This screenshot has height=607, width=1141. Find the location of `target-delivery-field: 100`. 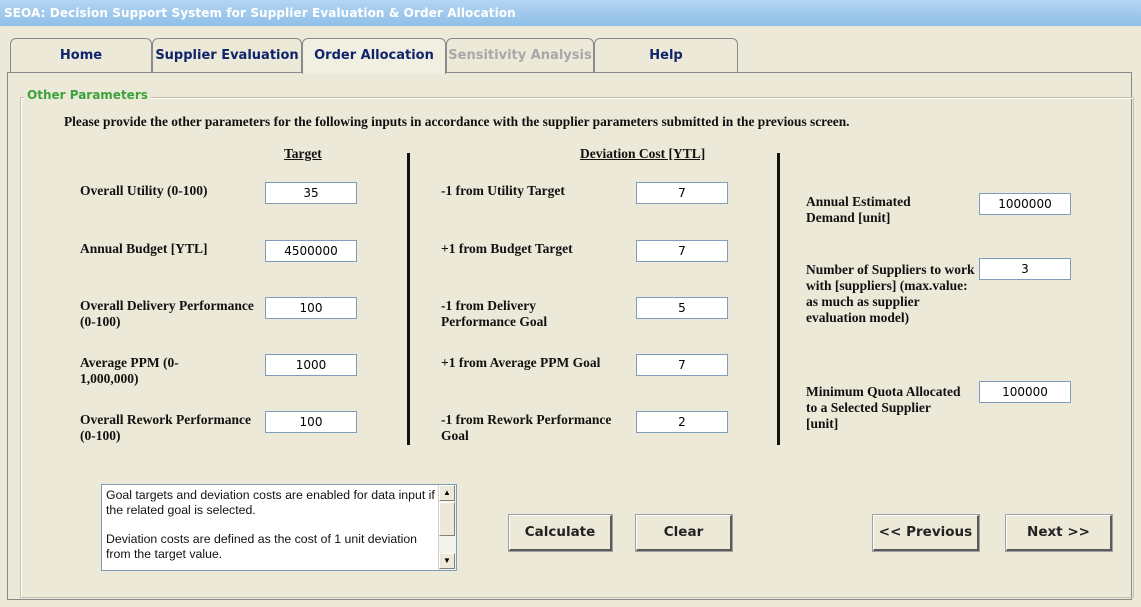

target-delivery-field: 100 is located at coordinates (311, 308).